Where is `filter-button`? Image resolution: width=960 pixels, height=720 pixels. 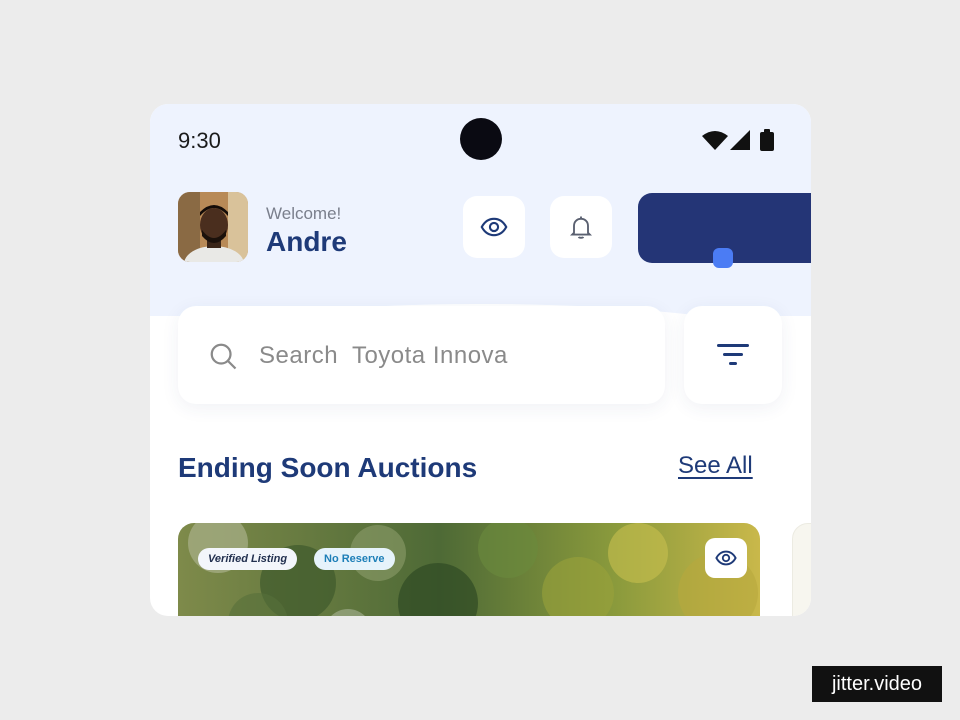 filter-button is located at coordinates (733, 355).